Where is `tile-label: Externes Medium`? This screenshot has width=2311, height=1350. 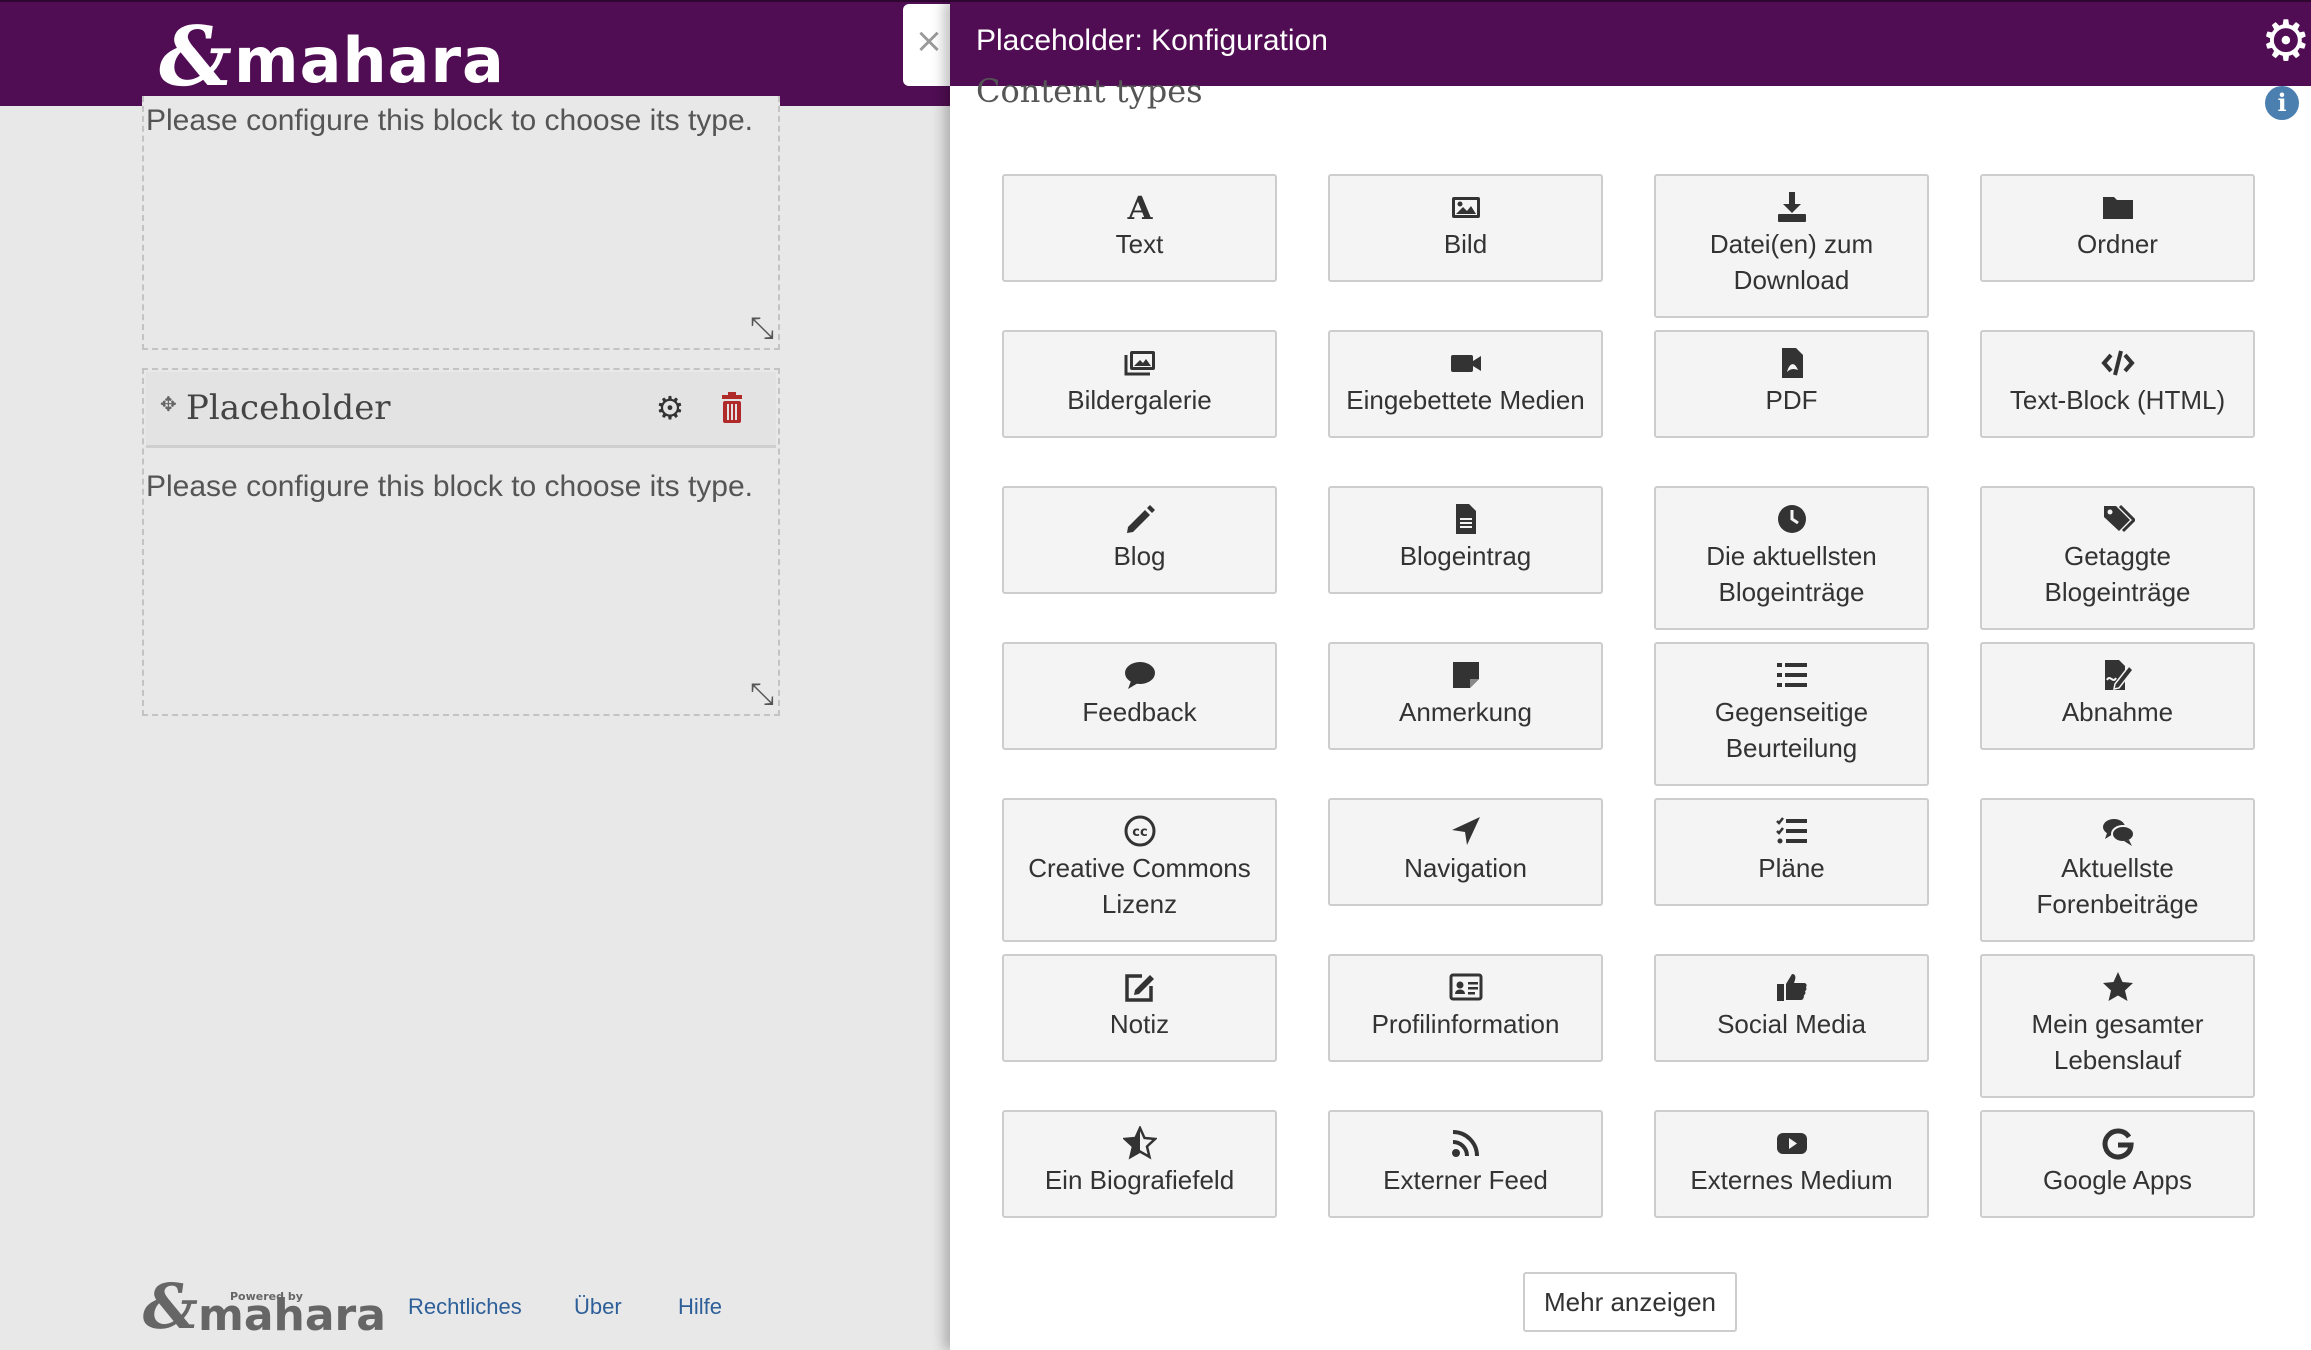
tile-label: Externes Medium is located at coordinates (1791, 1180).